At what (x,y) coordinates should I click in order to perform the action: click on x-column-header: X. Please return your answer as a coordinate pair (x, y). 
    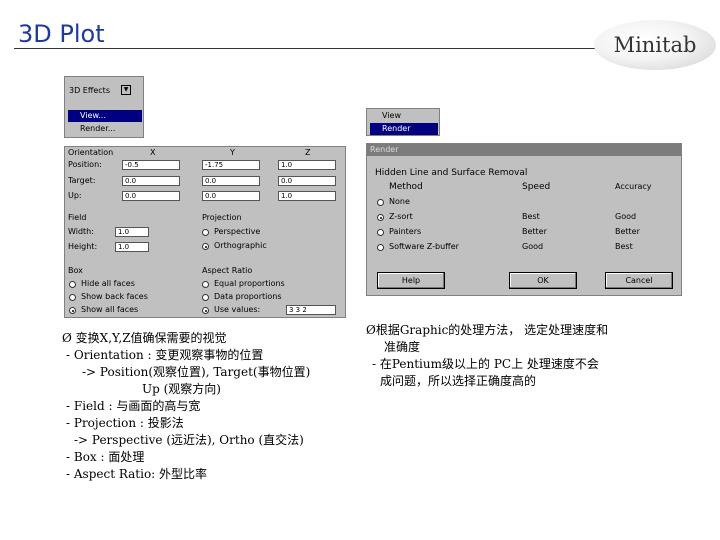
    Looking at the image, I should click on (153, 152).